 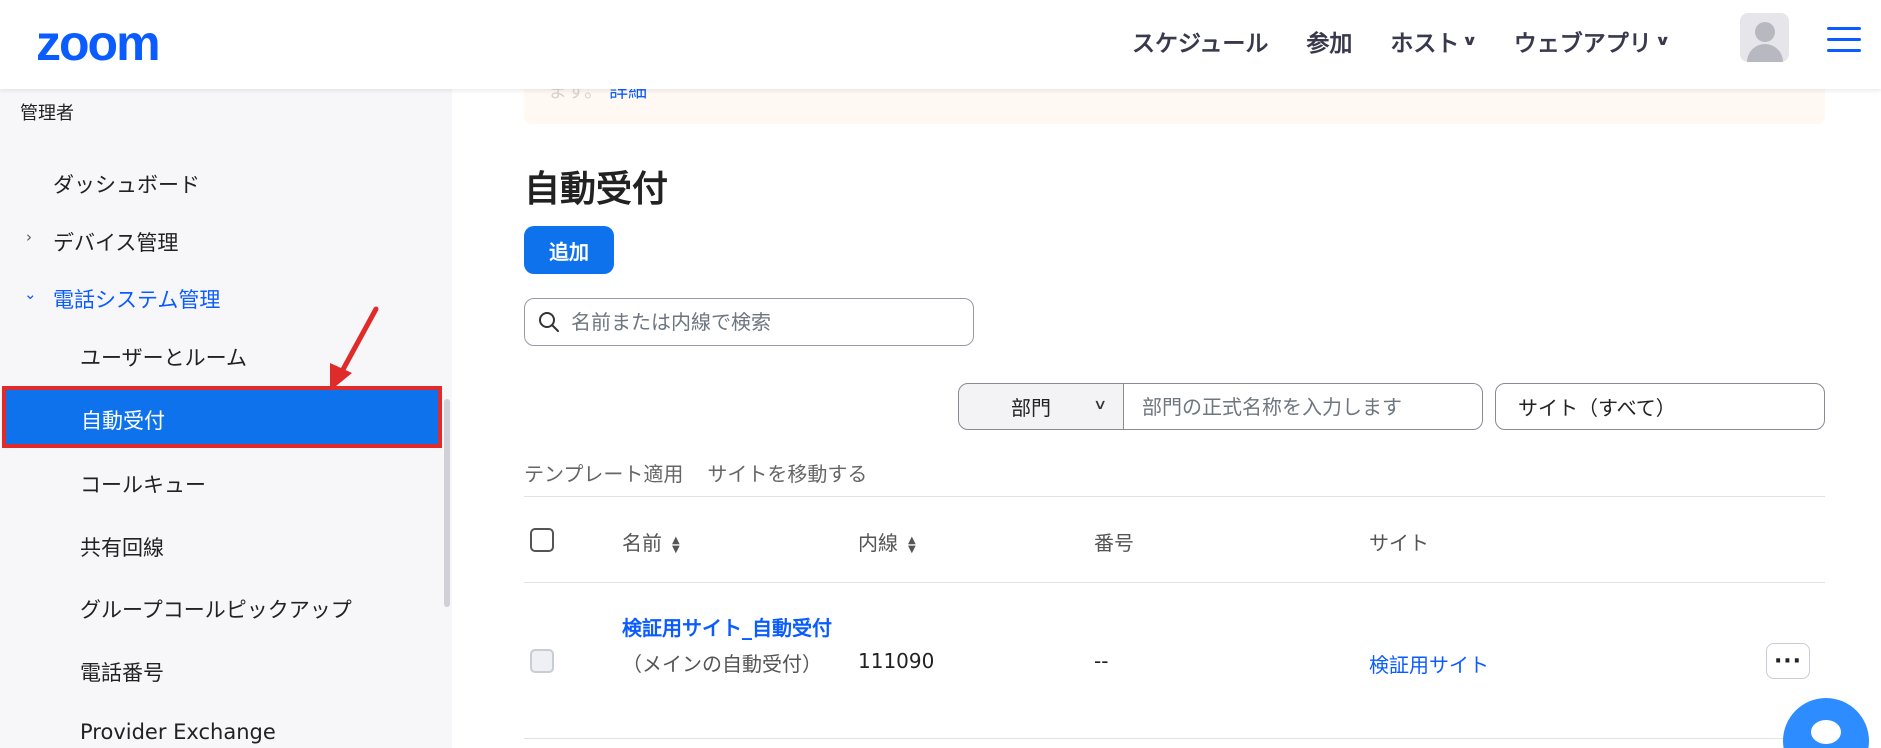 What do you see at coordinates (136, 299) in the screenshot?
I see `sidebar-item-phone-system: 電話システム管理` at bounding box center [136, 299].